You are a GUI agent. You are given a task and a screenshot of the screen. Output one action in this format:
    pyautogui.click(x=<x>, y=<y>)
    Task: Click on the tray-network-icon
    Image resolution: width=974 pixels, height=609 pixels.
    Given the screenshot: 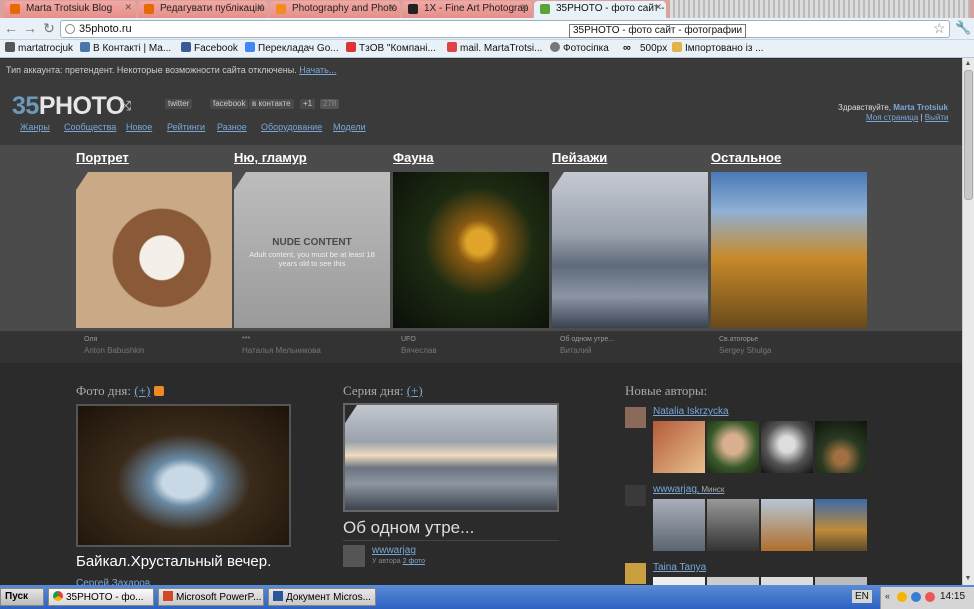 What is the action you would take?
    pyautogui.click(x=916, y=597)
    